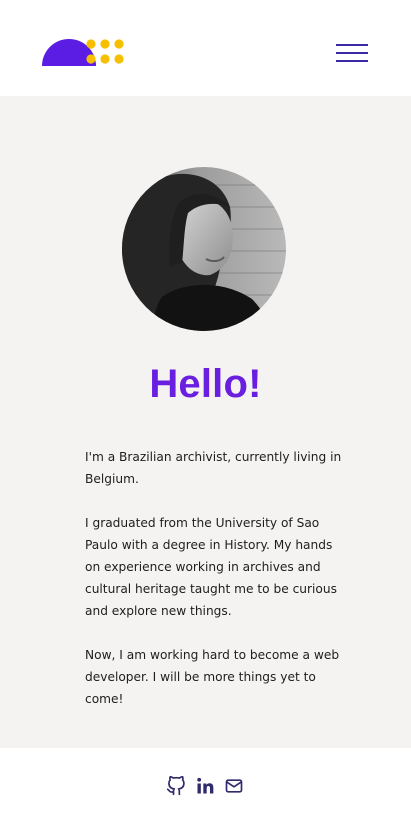 The height and width of the screenshot is (823, 411). I want to click on linkedin-icon, so click(205, 786).